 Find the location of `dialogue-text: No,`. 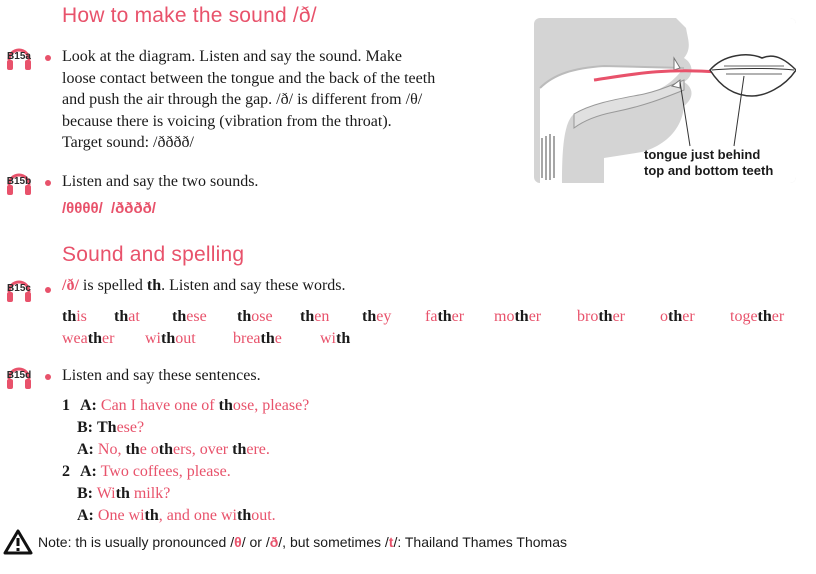

dialogue-text: No, is located at coordinates (111, 449).